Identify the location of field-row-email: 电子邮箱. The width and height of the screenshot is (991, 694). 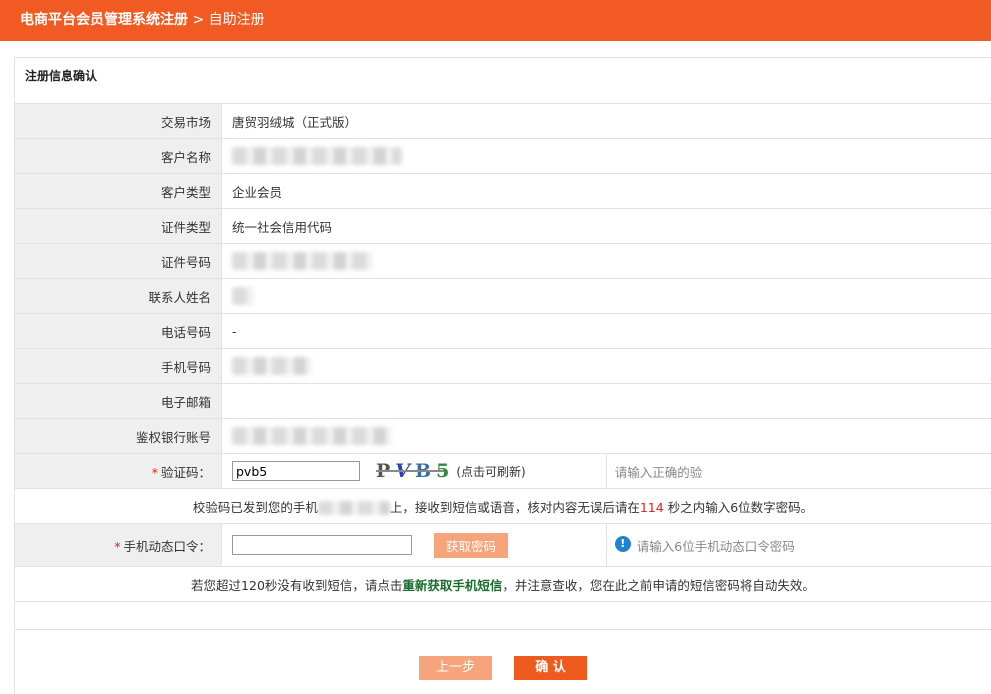
(503, 401).